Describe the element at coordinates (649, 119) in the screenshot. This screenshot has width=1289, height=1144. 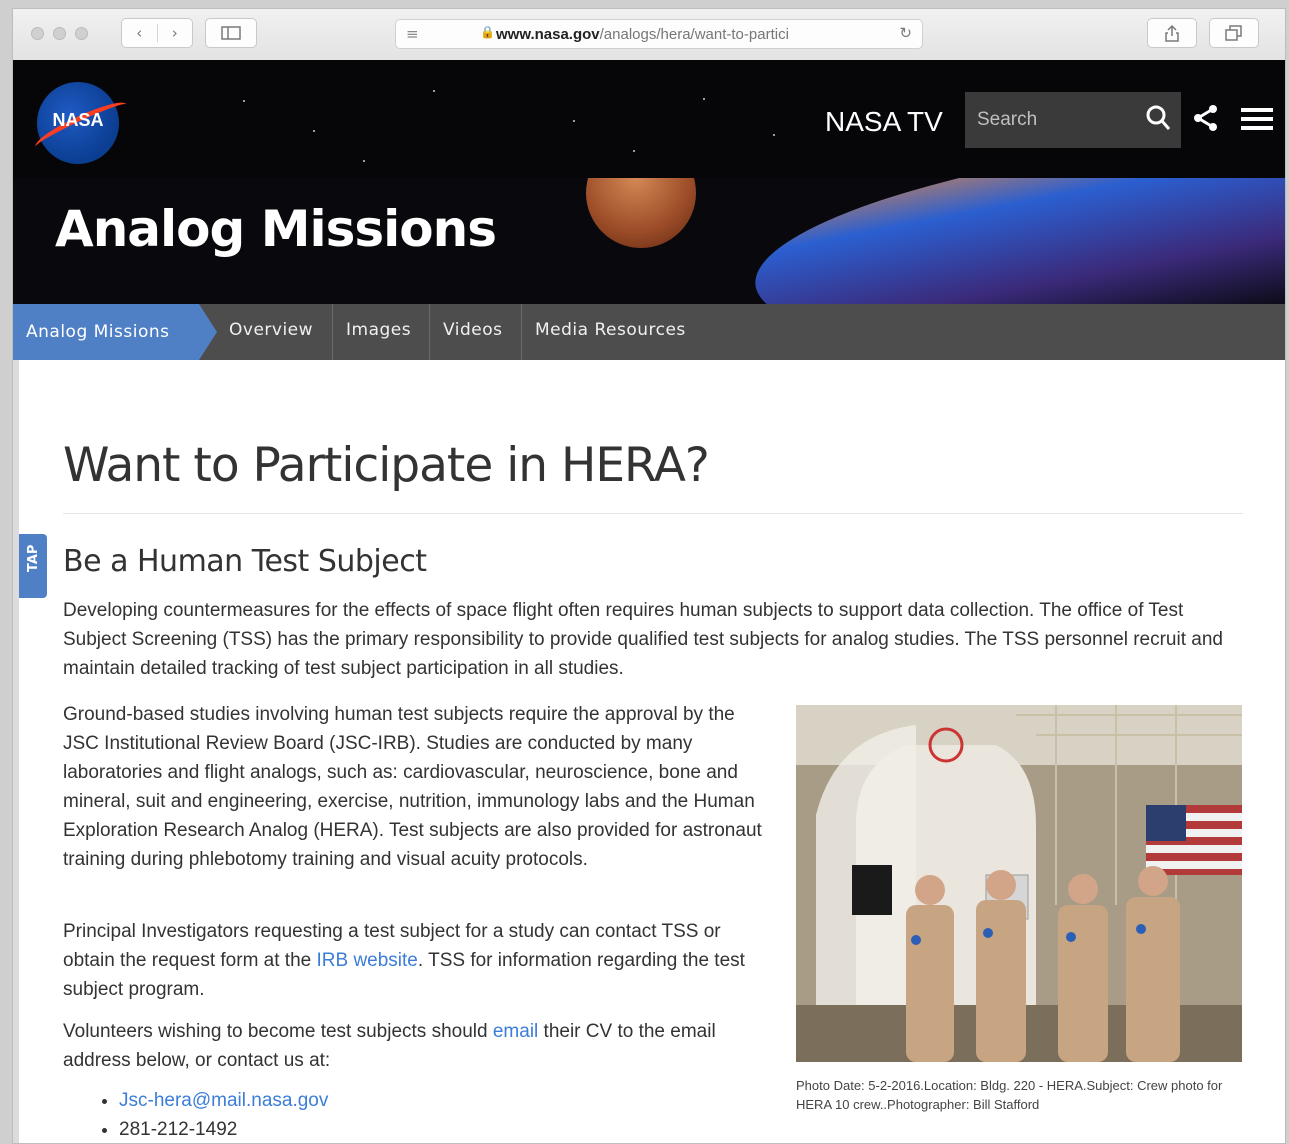
I see `site-header: NASA NASA TV` at that location.